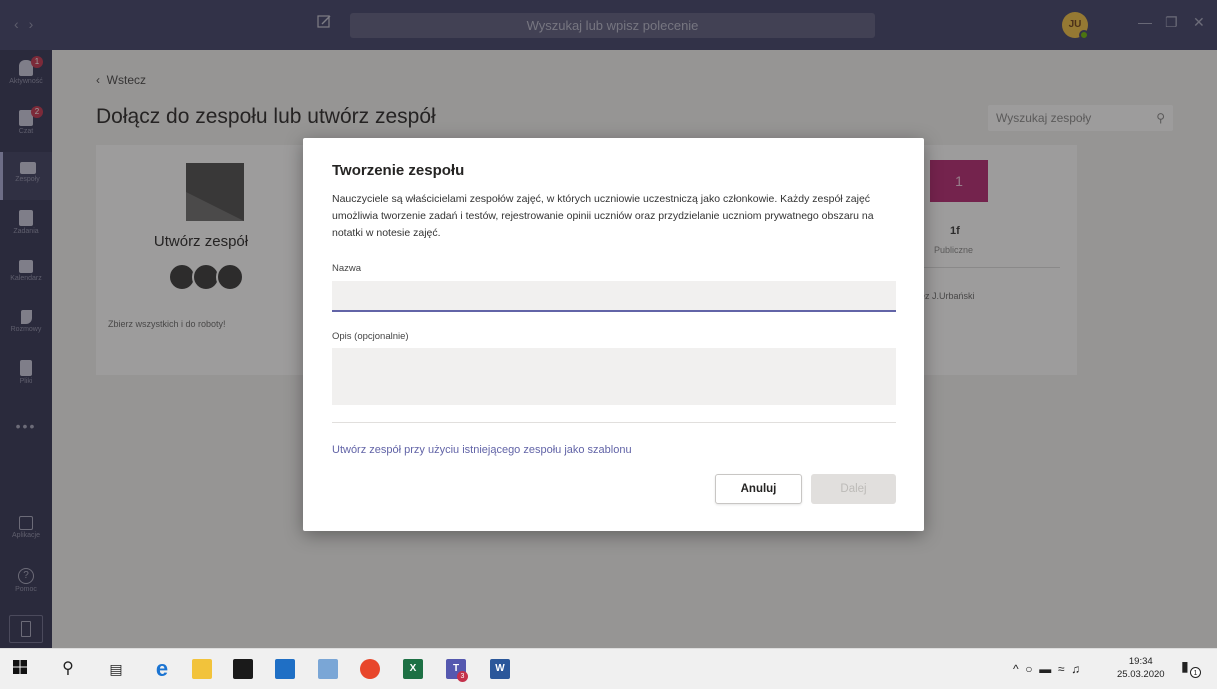  Describe the element at coordinates (285, 669) in the screenshot. I see `mail-icon` at that location.